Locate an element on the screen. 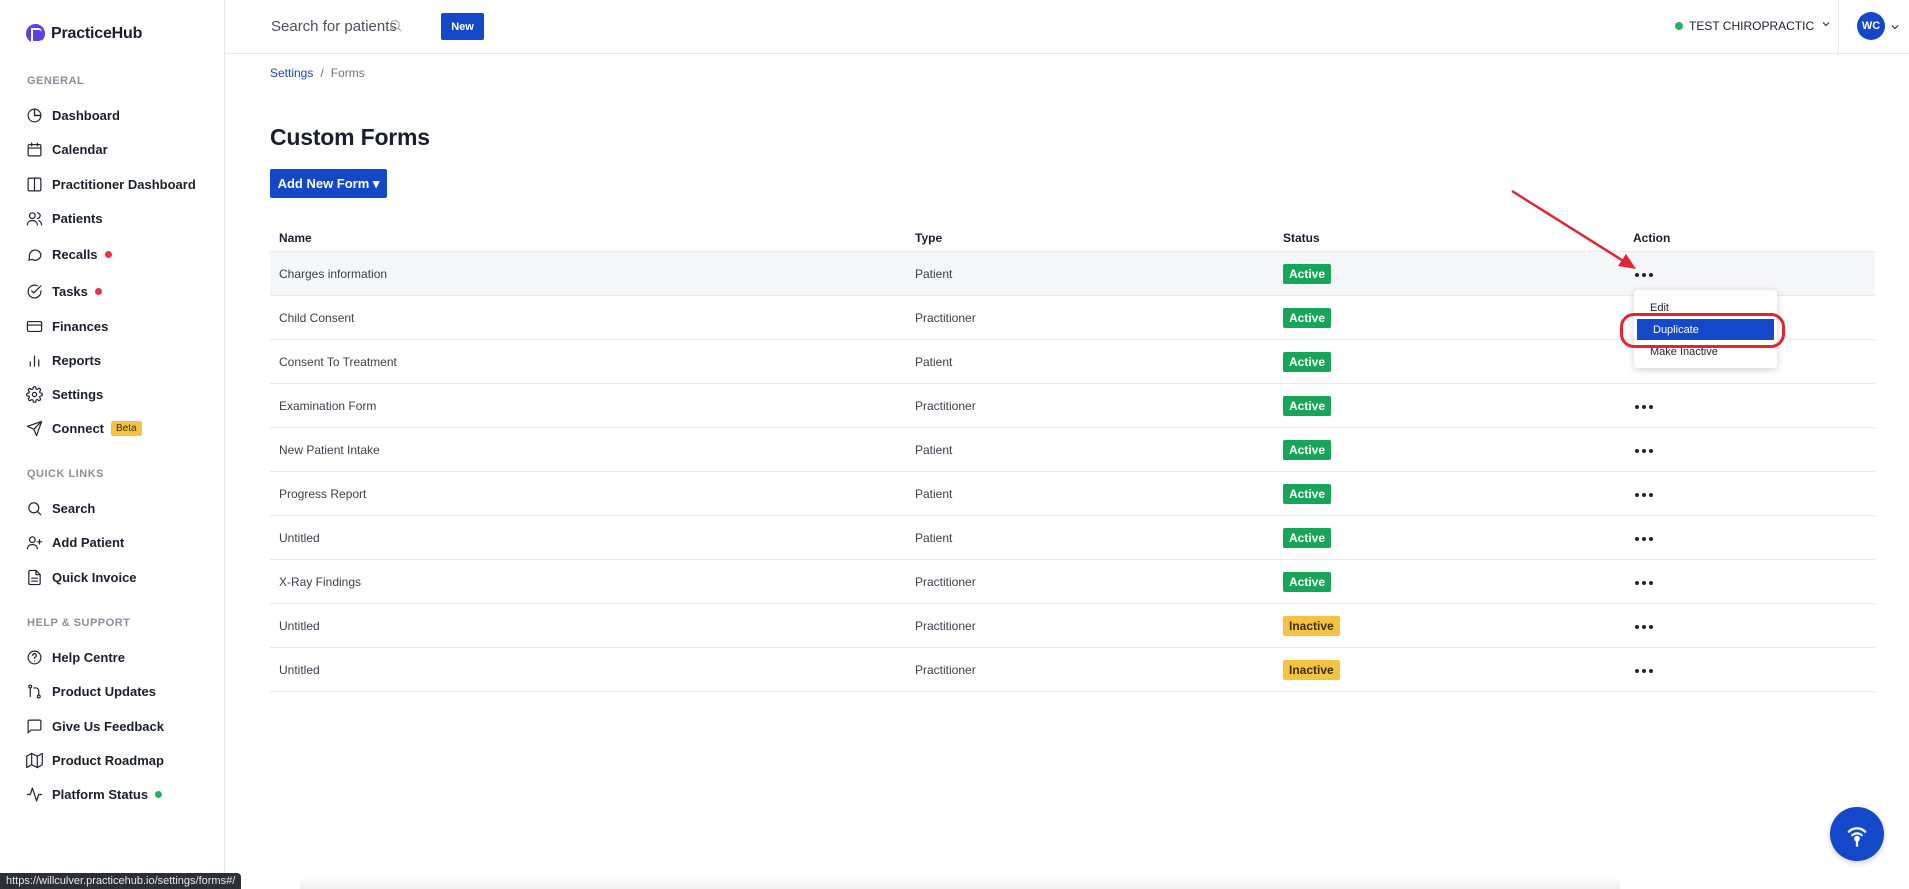 This screenshot has width=1909, height=889. menu-item-edit: Edit is located at coordinates (1705, 307).